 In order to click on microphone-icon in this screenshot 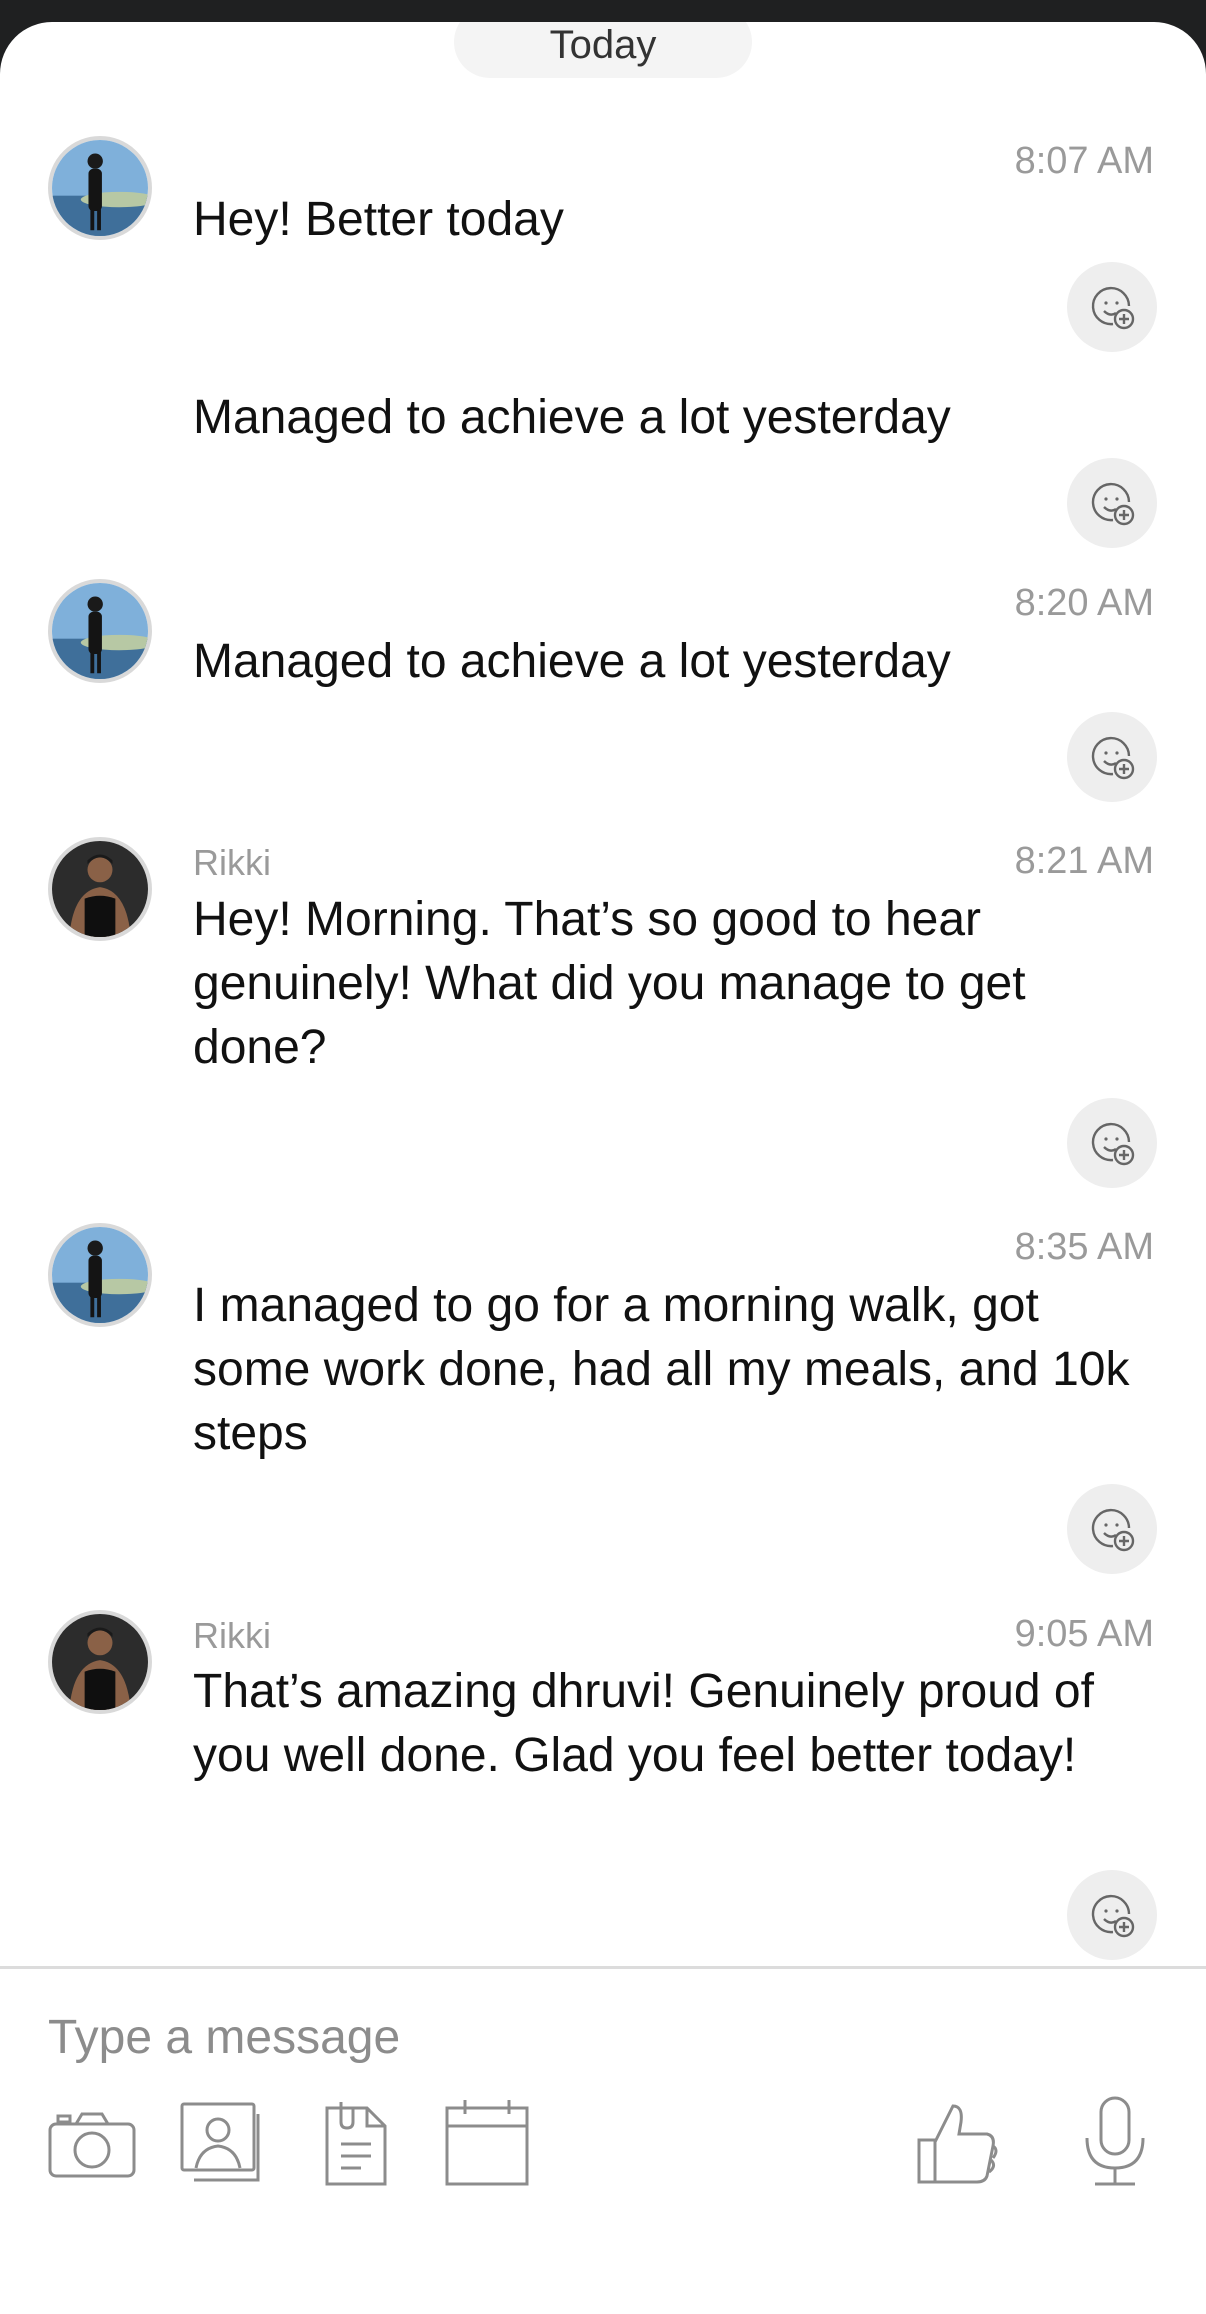, I will do `click(1115, 2141)`.